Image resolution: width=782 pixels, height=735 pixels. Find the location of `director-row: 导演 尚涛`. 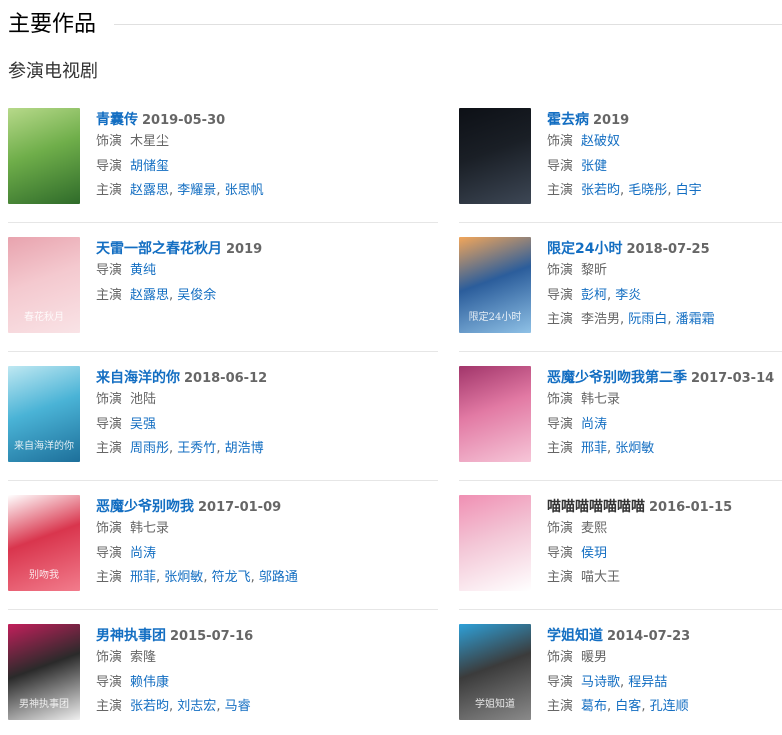

director-row: 导演 尚涛 is located at coordinates (216, 554).